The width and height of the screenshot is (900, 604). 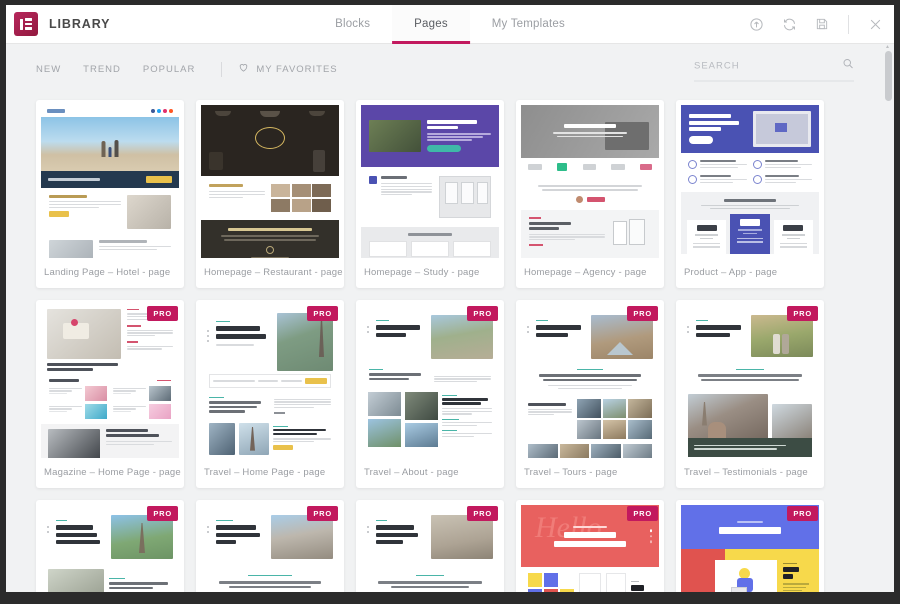 I want to click on template-title: Travel – Testimonials - page, so click(x=746, y=472).